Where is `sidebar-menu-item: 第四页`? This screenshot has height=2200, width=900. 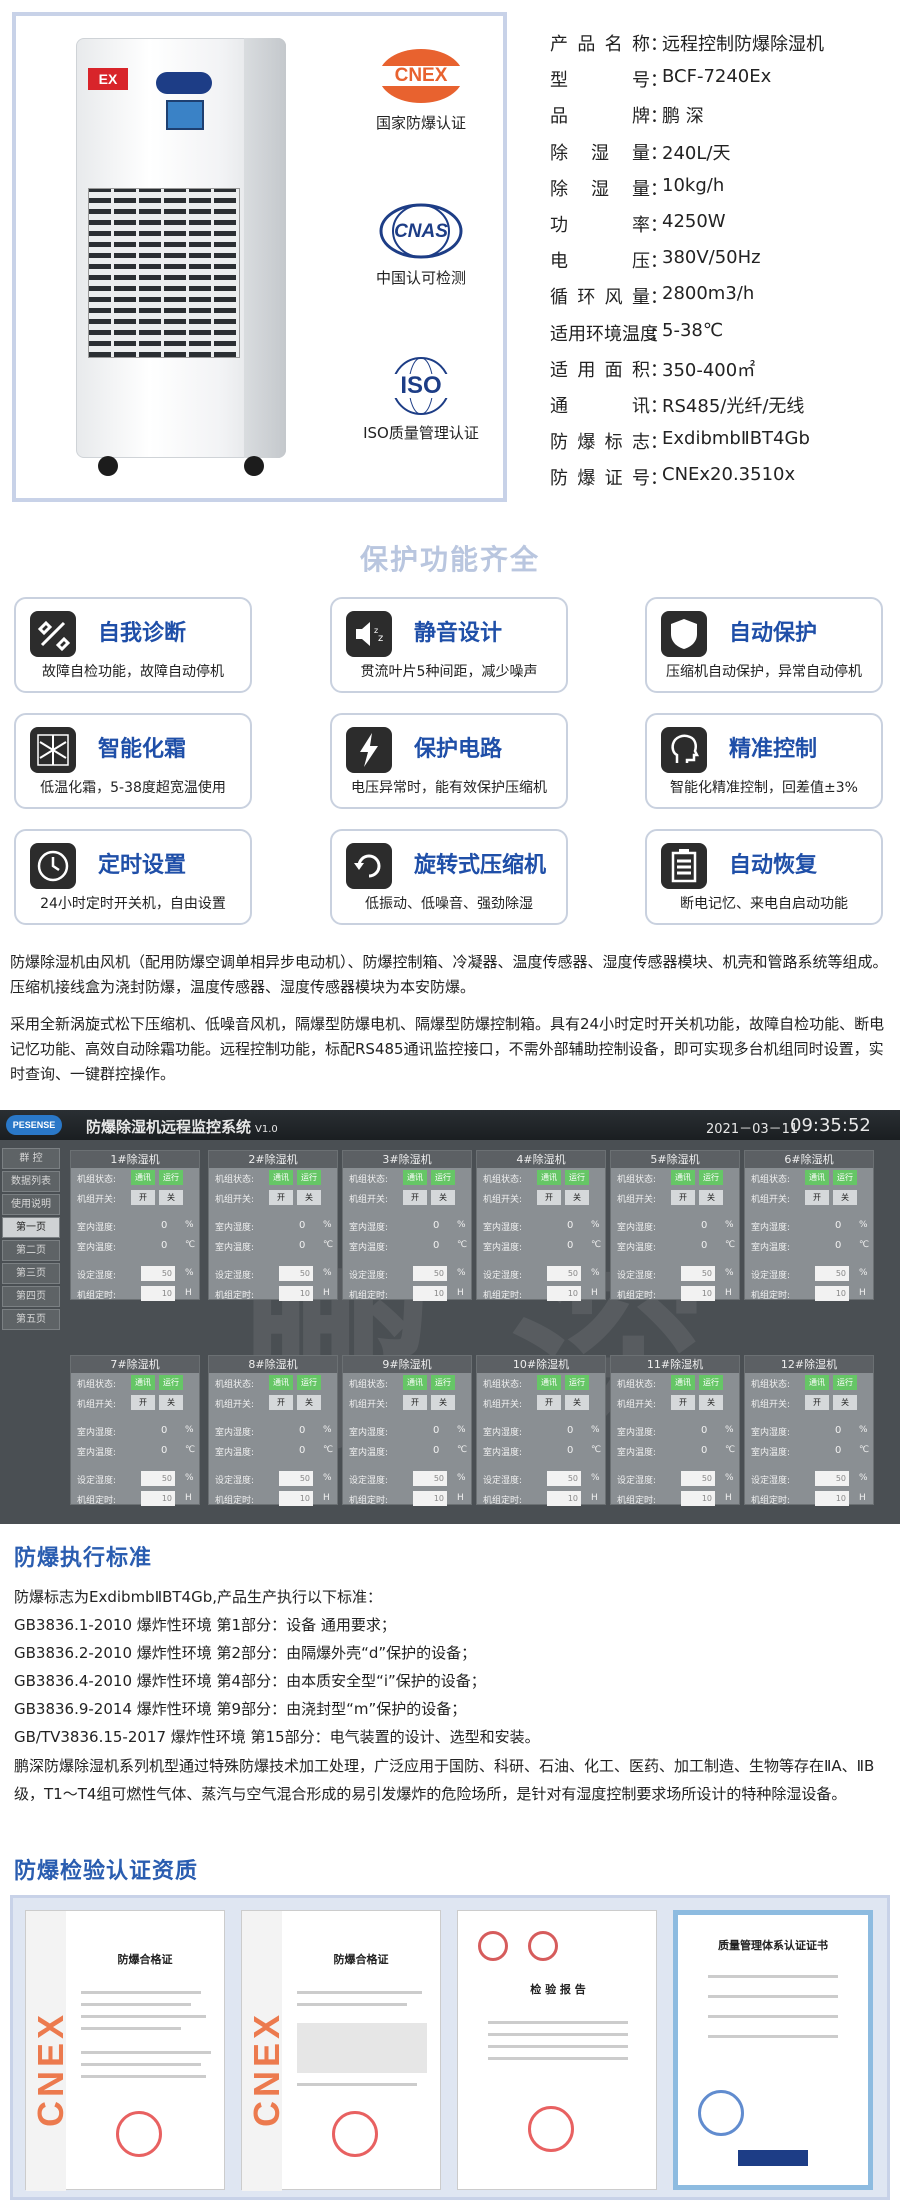 sidebar-menu-item: 第四页 is located at coordinates (31, 1296).